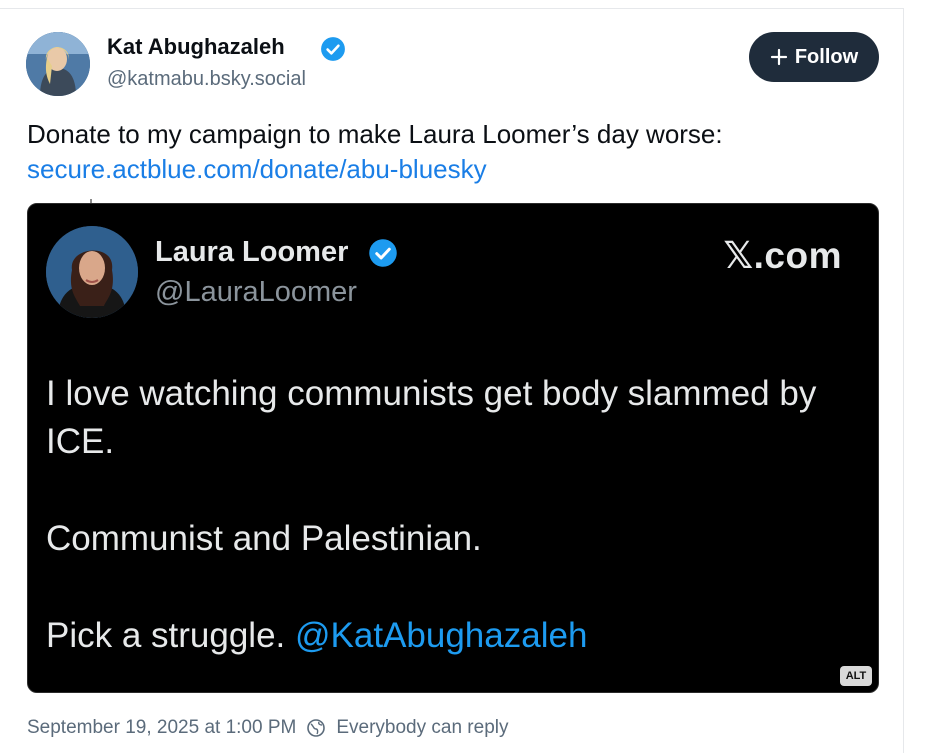 Image resolution: width=925 pixels, height=753 pixels. Describe the element at coordinates (206, 79) in the screenshot. I see `author-handle: @katmabu.bsky.social` at that location.